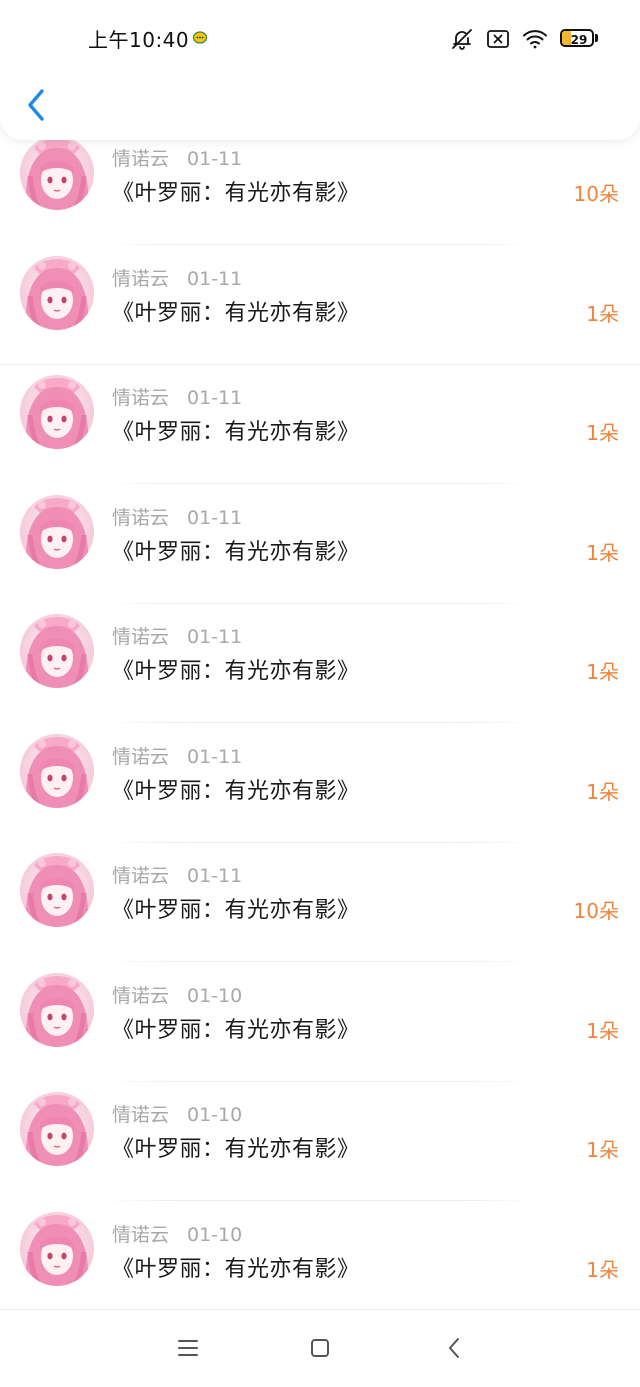  I want to click on menu-button, so click(188, 1350).